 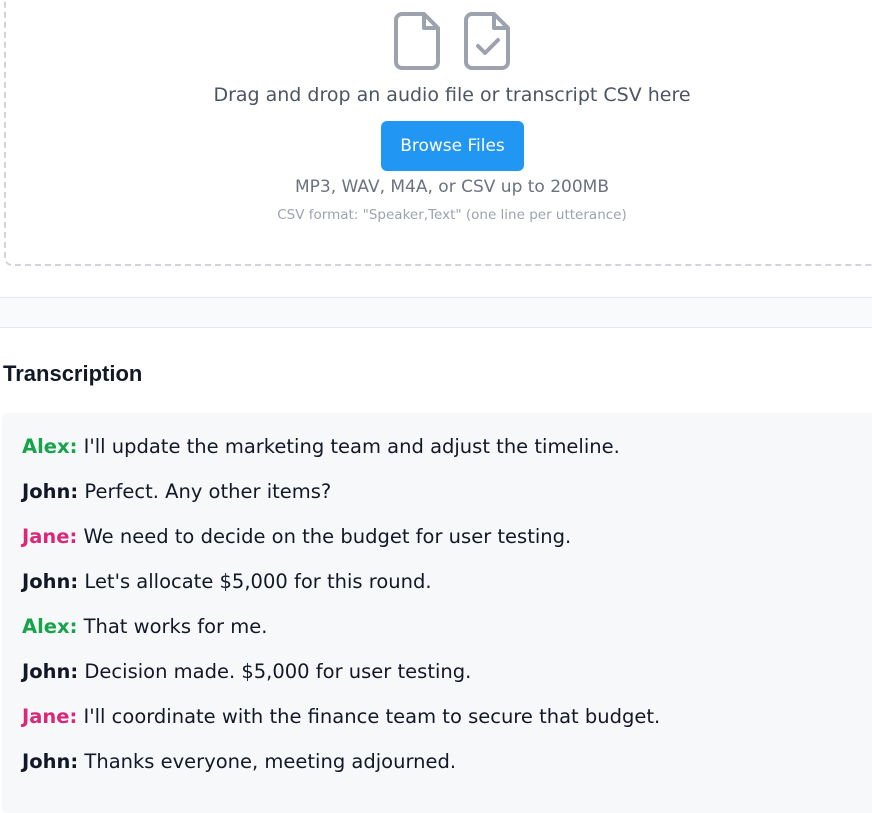 I want to click on utterance-text: Decision made. $5,000 for user testing., so click(x=275, y=671).